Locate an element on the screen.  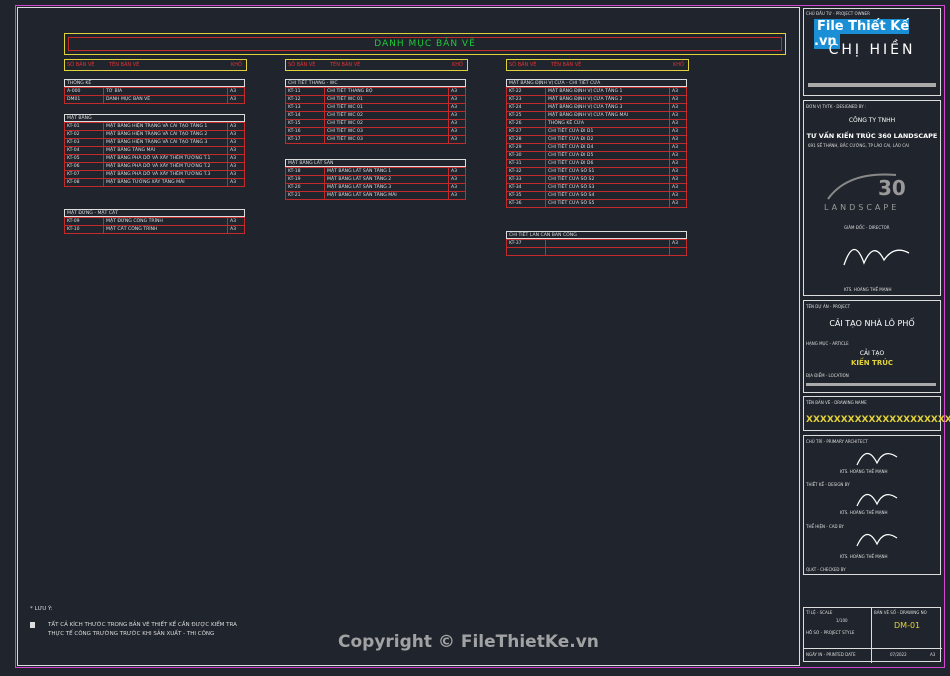
table-row: KT-04 MẶT BẰNG TẦNG MÁI A3 is located at coordinates (154, 150).